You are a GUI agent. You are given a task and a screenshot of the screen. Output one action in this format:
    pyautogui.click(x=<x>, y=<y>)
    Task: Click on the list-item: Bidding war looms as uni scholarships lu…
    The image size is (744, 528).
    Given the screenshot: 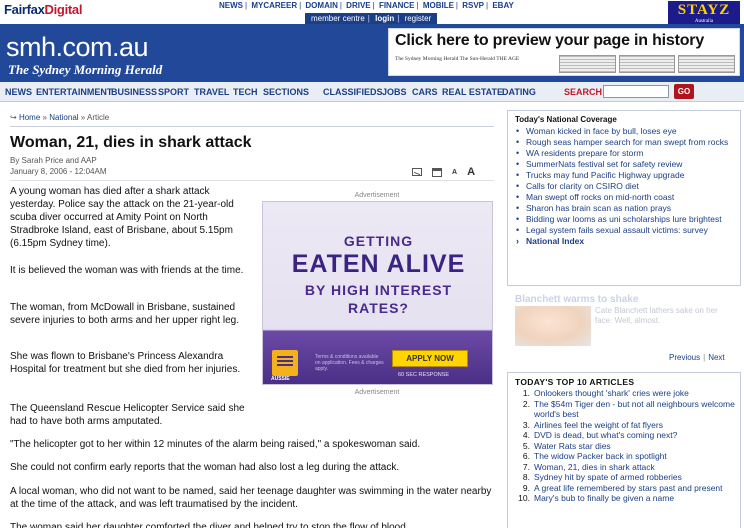 What is the action you would take?
    pyautogui.click(x=626, y=219)
    